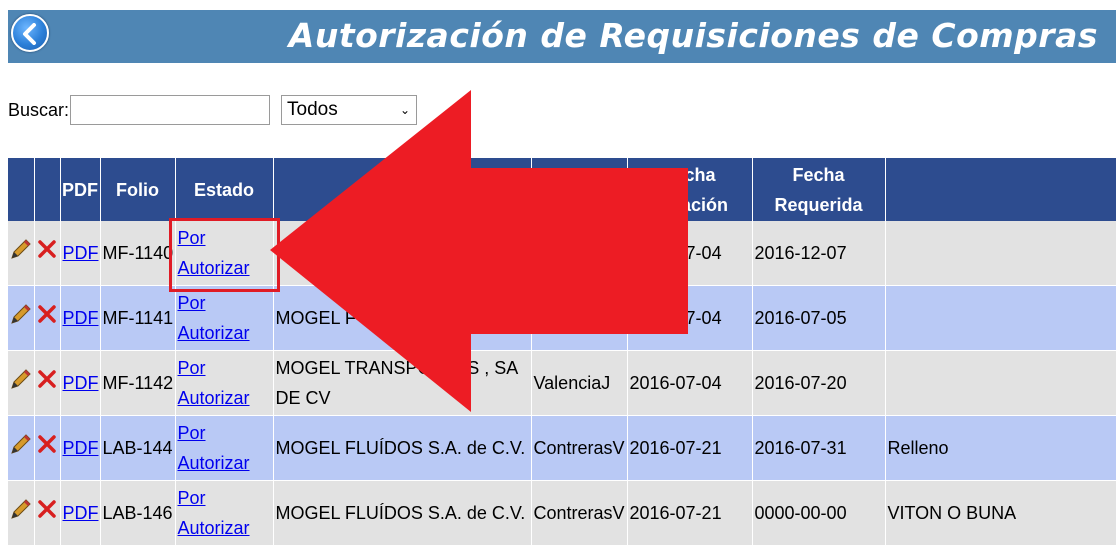  Describe the element at coordinates (1000, 448) in the screenshot. I see `cell-observaciones: Relleno` at that location.